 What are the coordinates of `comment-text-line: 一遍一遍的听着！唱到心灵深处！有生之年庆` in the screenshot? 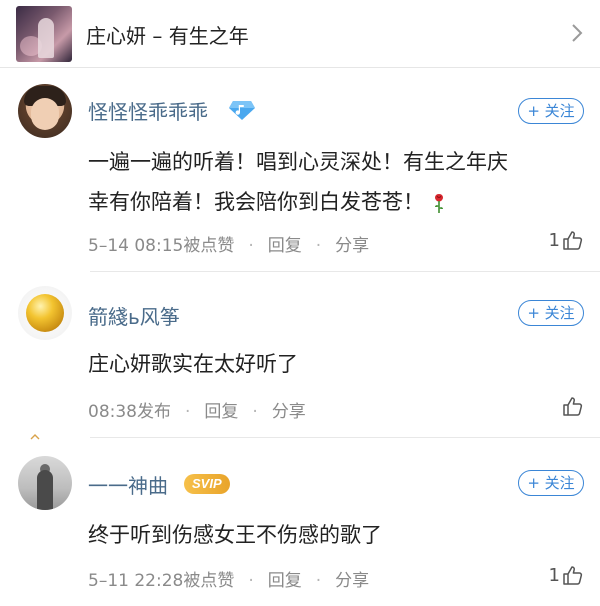 It's located at (298, 162).